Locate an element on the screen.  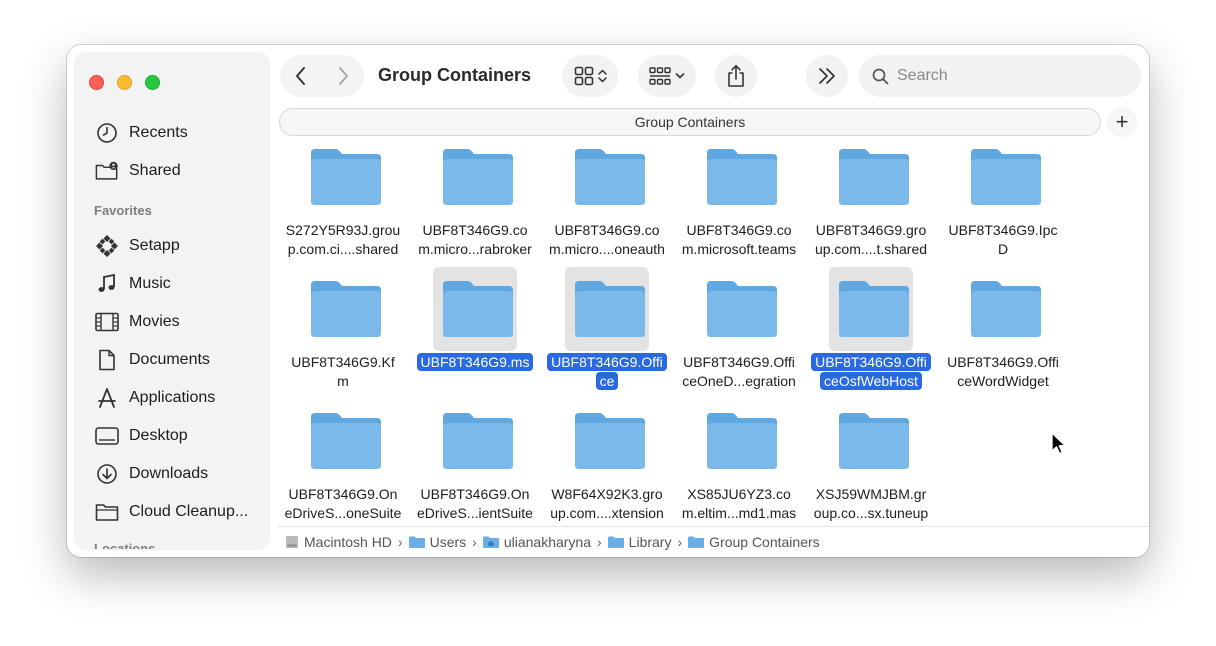
folder-item: UBF8T346G9.Ipc D is located at coordinates (1003, 200).